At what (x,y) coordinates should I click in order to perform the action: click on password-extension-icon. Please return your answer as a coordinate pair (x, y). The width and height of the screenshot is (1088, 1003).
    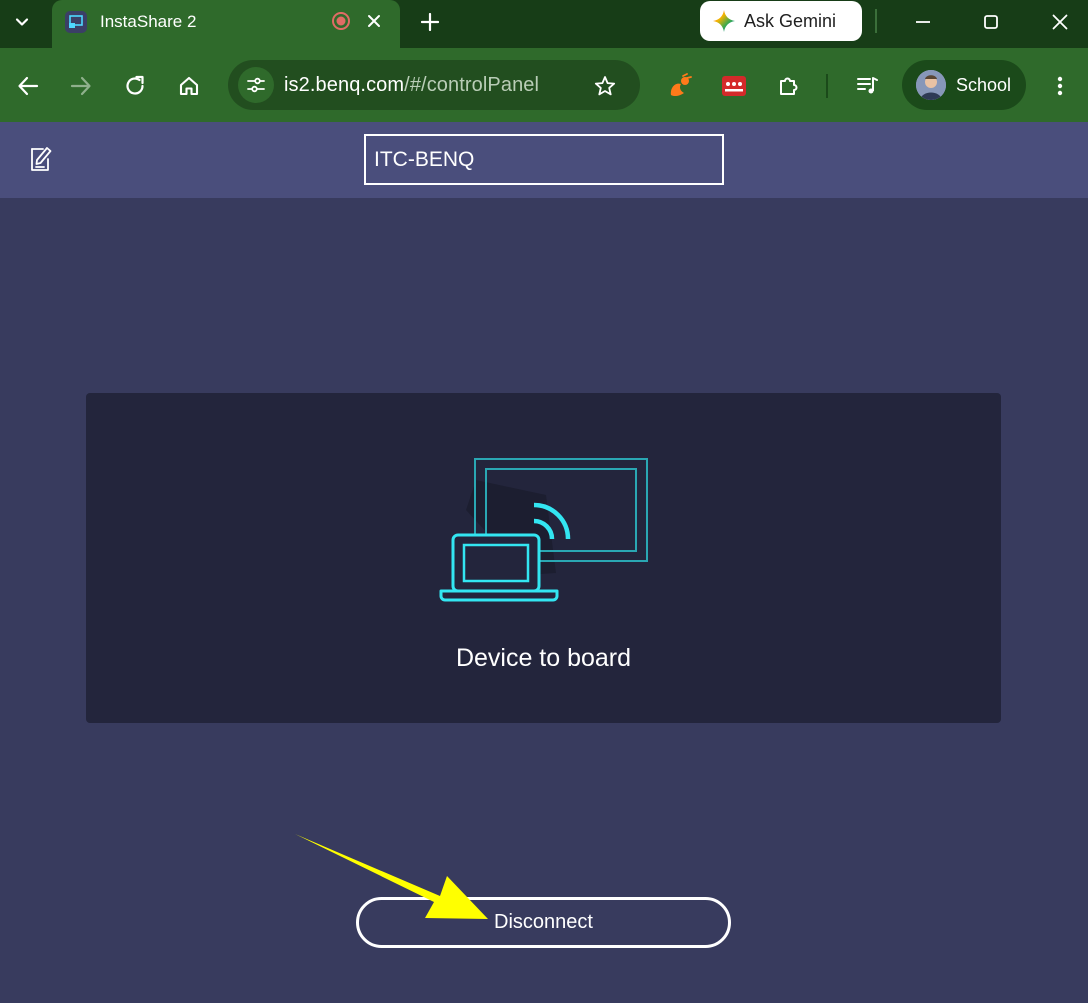
    Looking at the image, I should click on (734, 86).